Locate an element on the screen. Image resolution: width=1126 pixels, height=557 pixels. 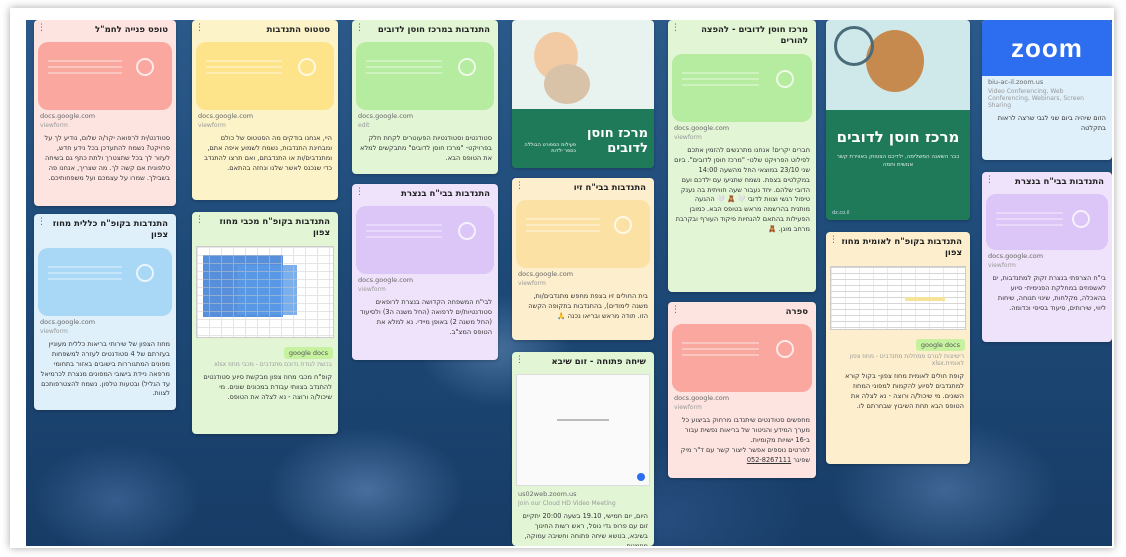
post-title: התנדבות בקופ"ח כללית מחוז צפון is located at coordinates (110, 230).